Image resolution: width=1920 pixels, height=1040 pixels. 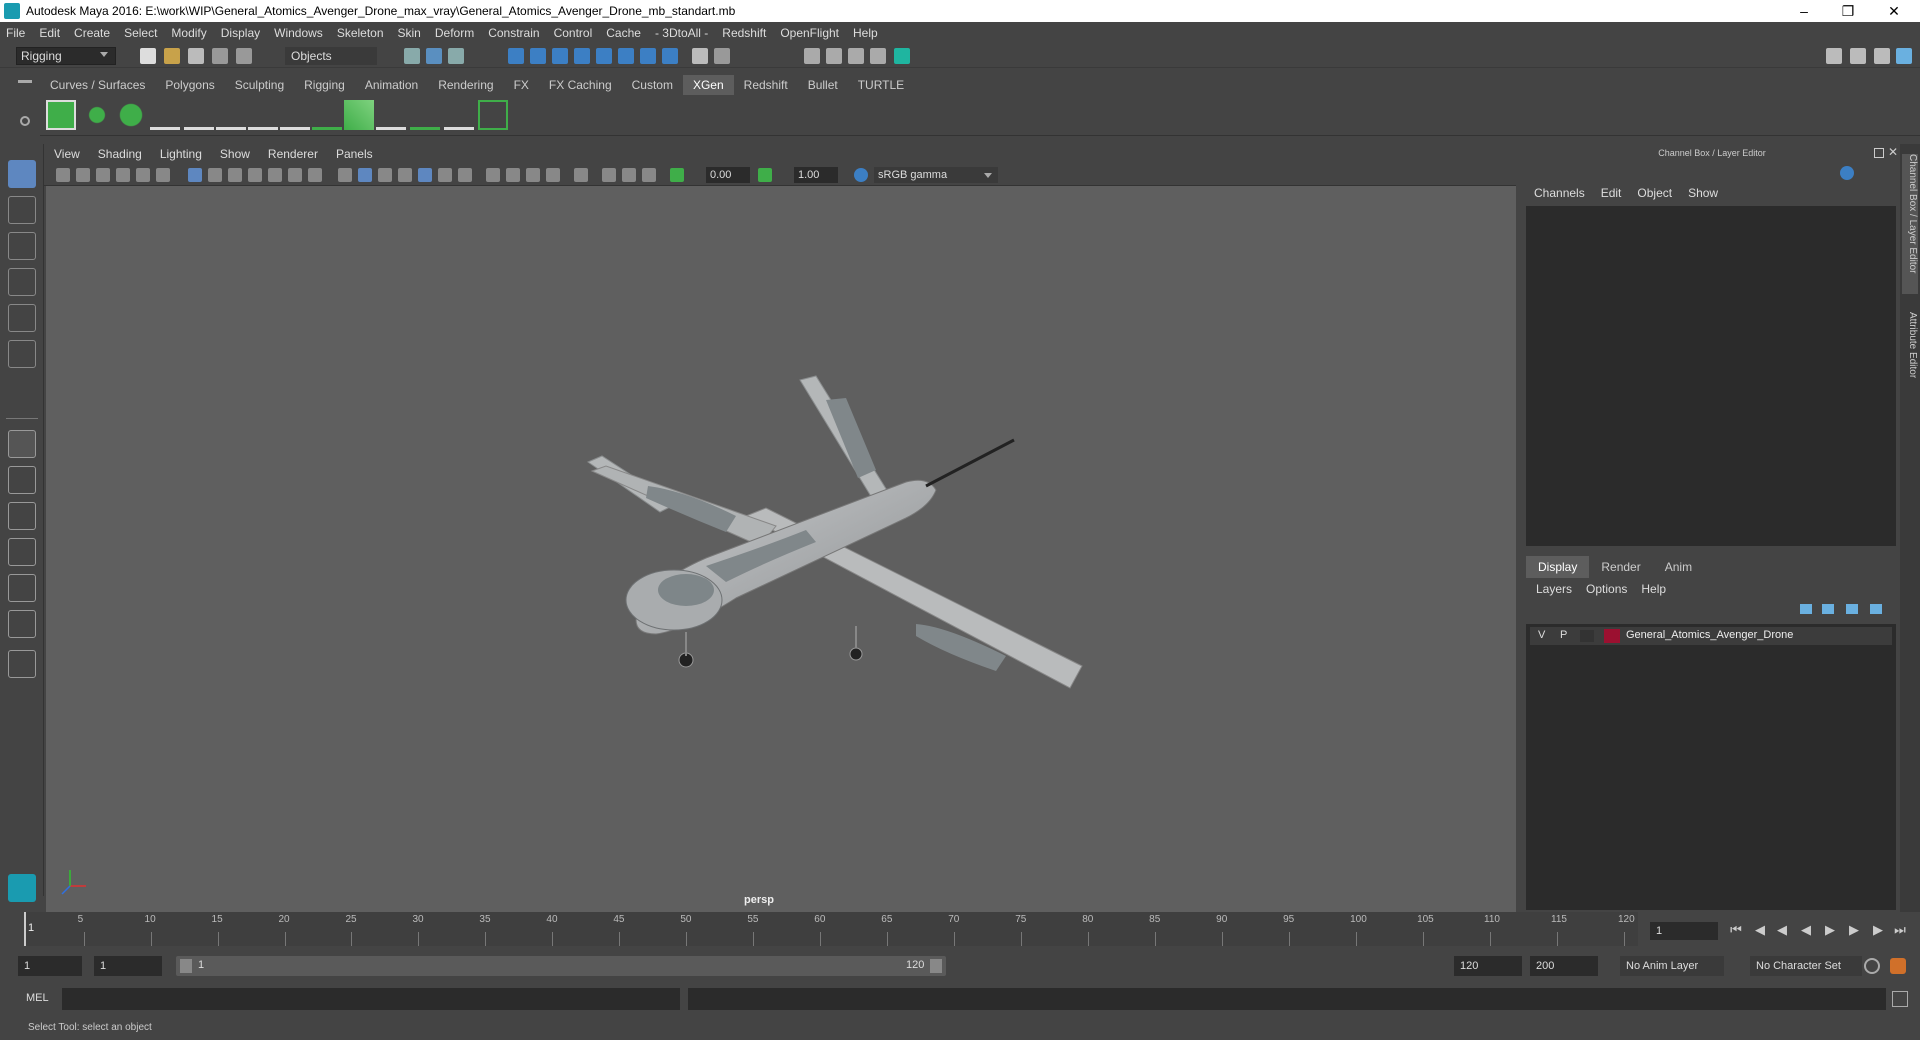 I want to click on camera-select-icon, so click(x=63, y=175).